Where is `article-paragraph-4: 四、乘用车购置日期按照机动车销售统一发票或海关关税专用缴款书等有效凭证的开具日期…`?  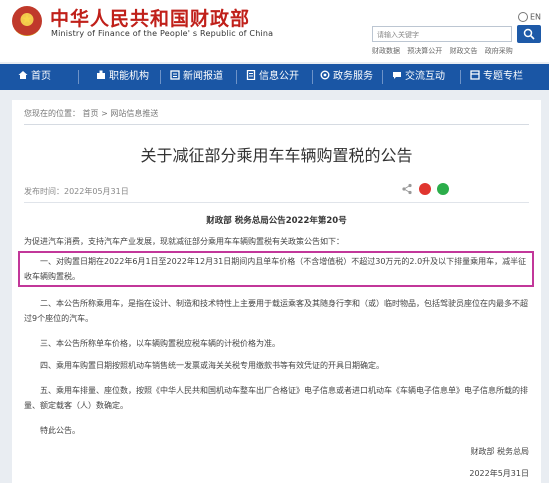
article-paragraph-4: 四、乘用车购置日期按照机动车销售统一发票或海关关税专用缴款书等有效凭证的开具日期… is located at coordinates (212, 365).